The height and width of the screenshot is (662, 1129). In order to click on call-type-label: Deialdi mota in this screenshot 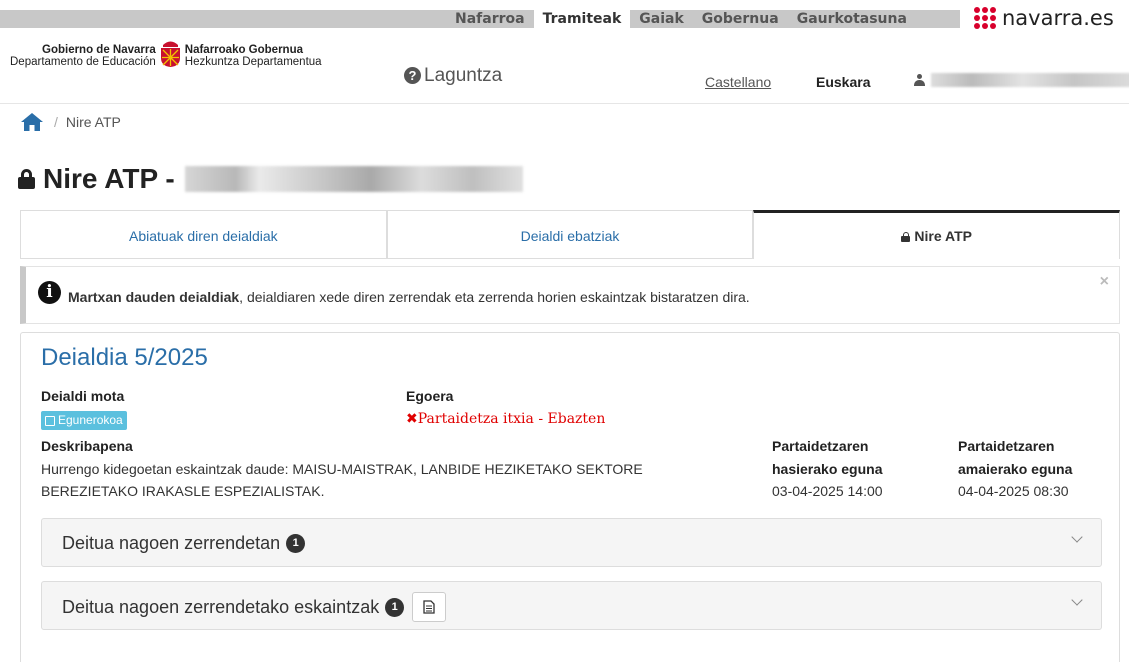, I will do `click(83, 396)`.